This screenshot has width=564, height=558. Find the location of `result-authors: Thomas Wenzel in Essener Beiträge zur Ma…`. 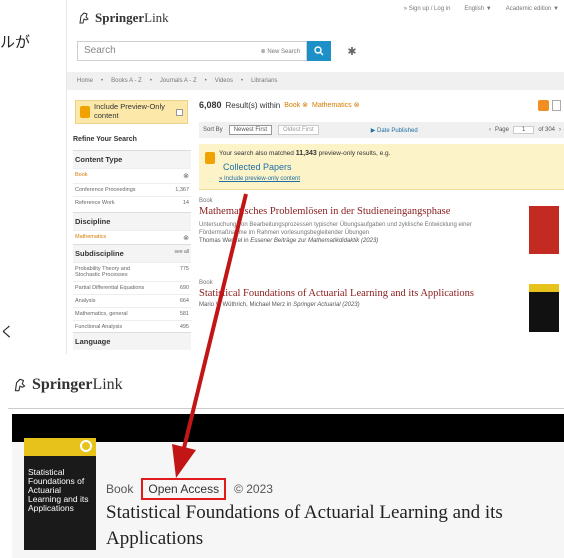

result-authors: Thomas Wenzel in Essener Beiträge zur Ma… is located at coordinates (289, 240).